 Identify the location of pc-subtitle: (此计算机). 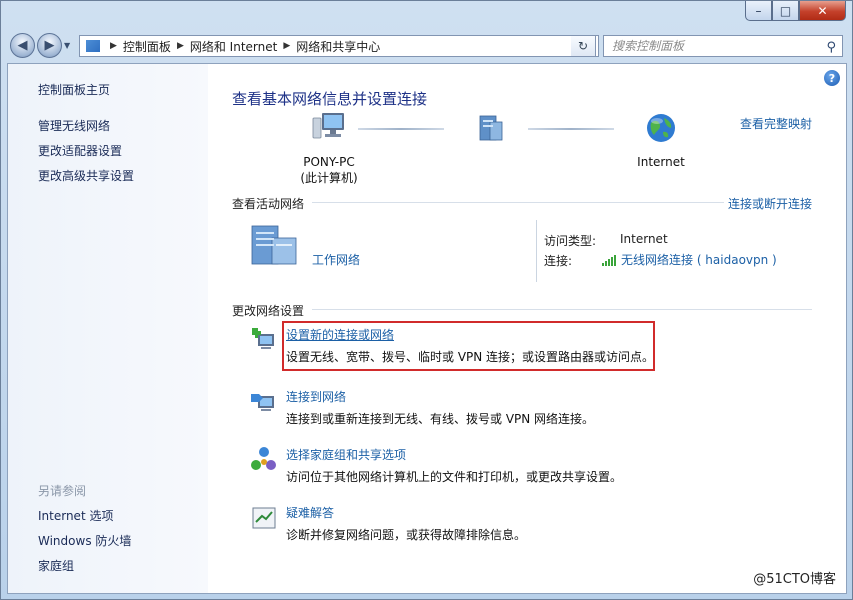
(329, 178).